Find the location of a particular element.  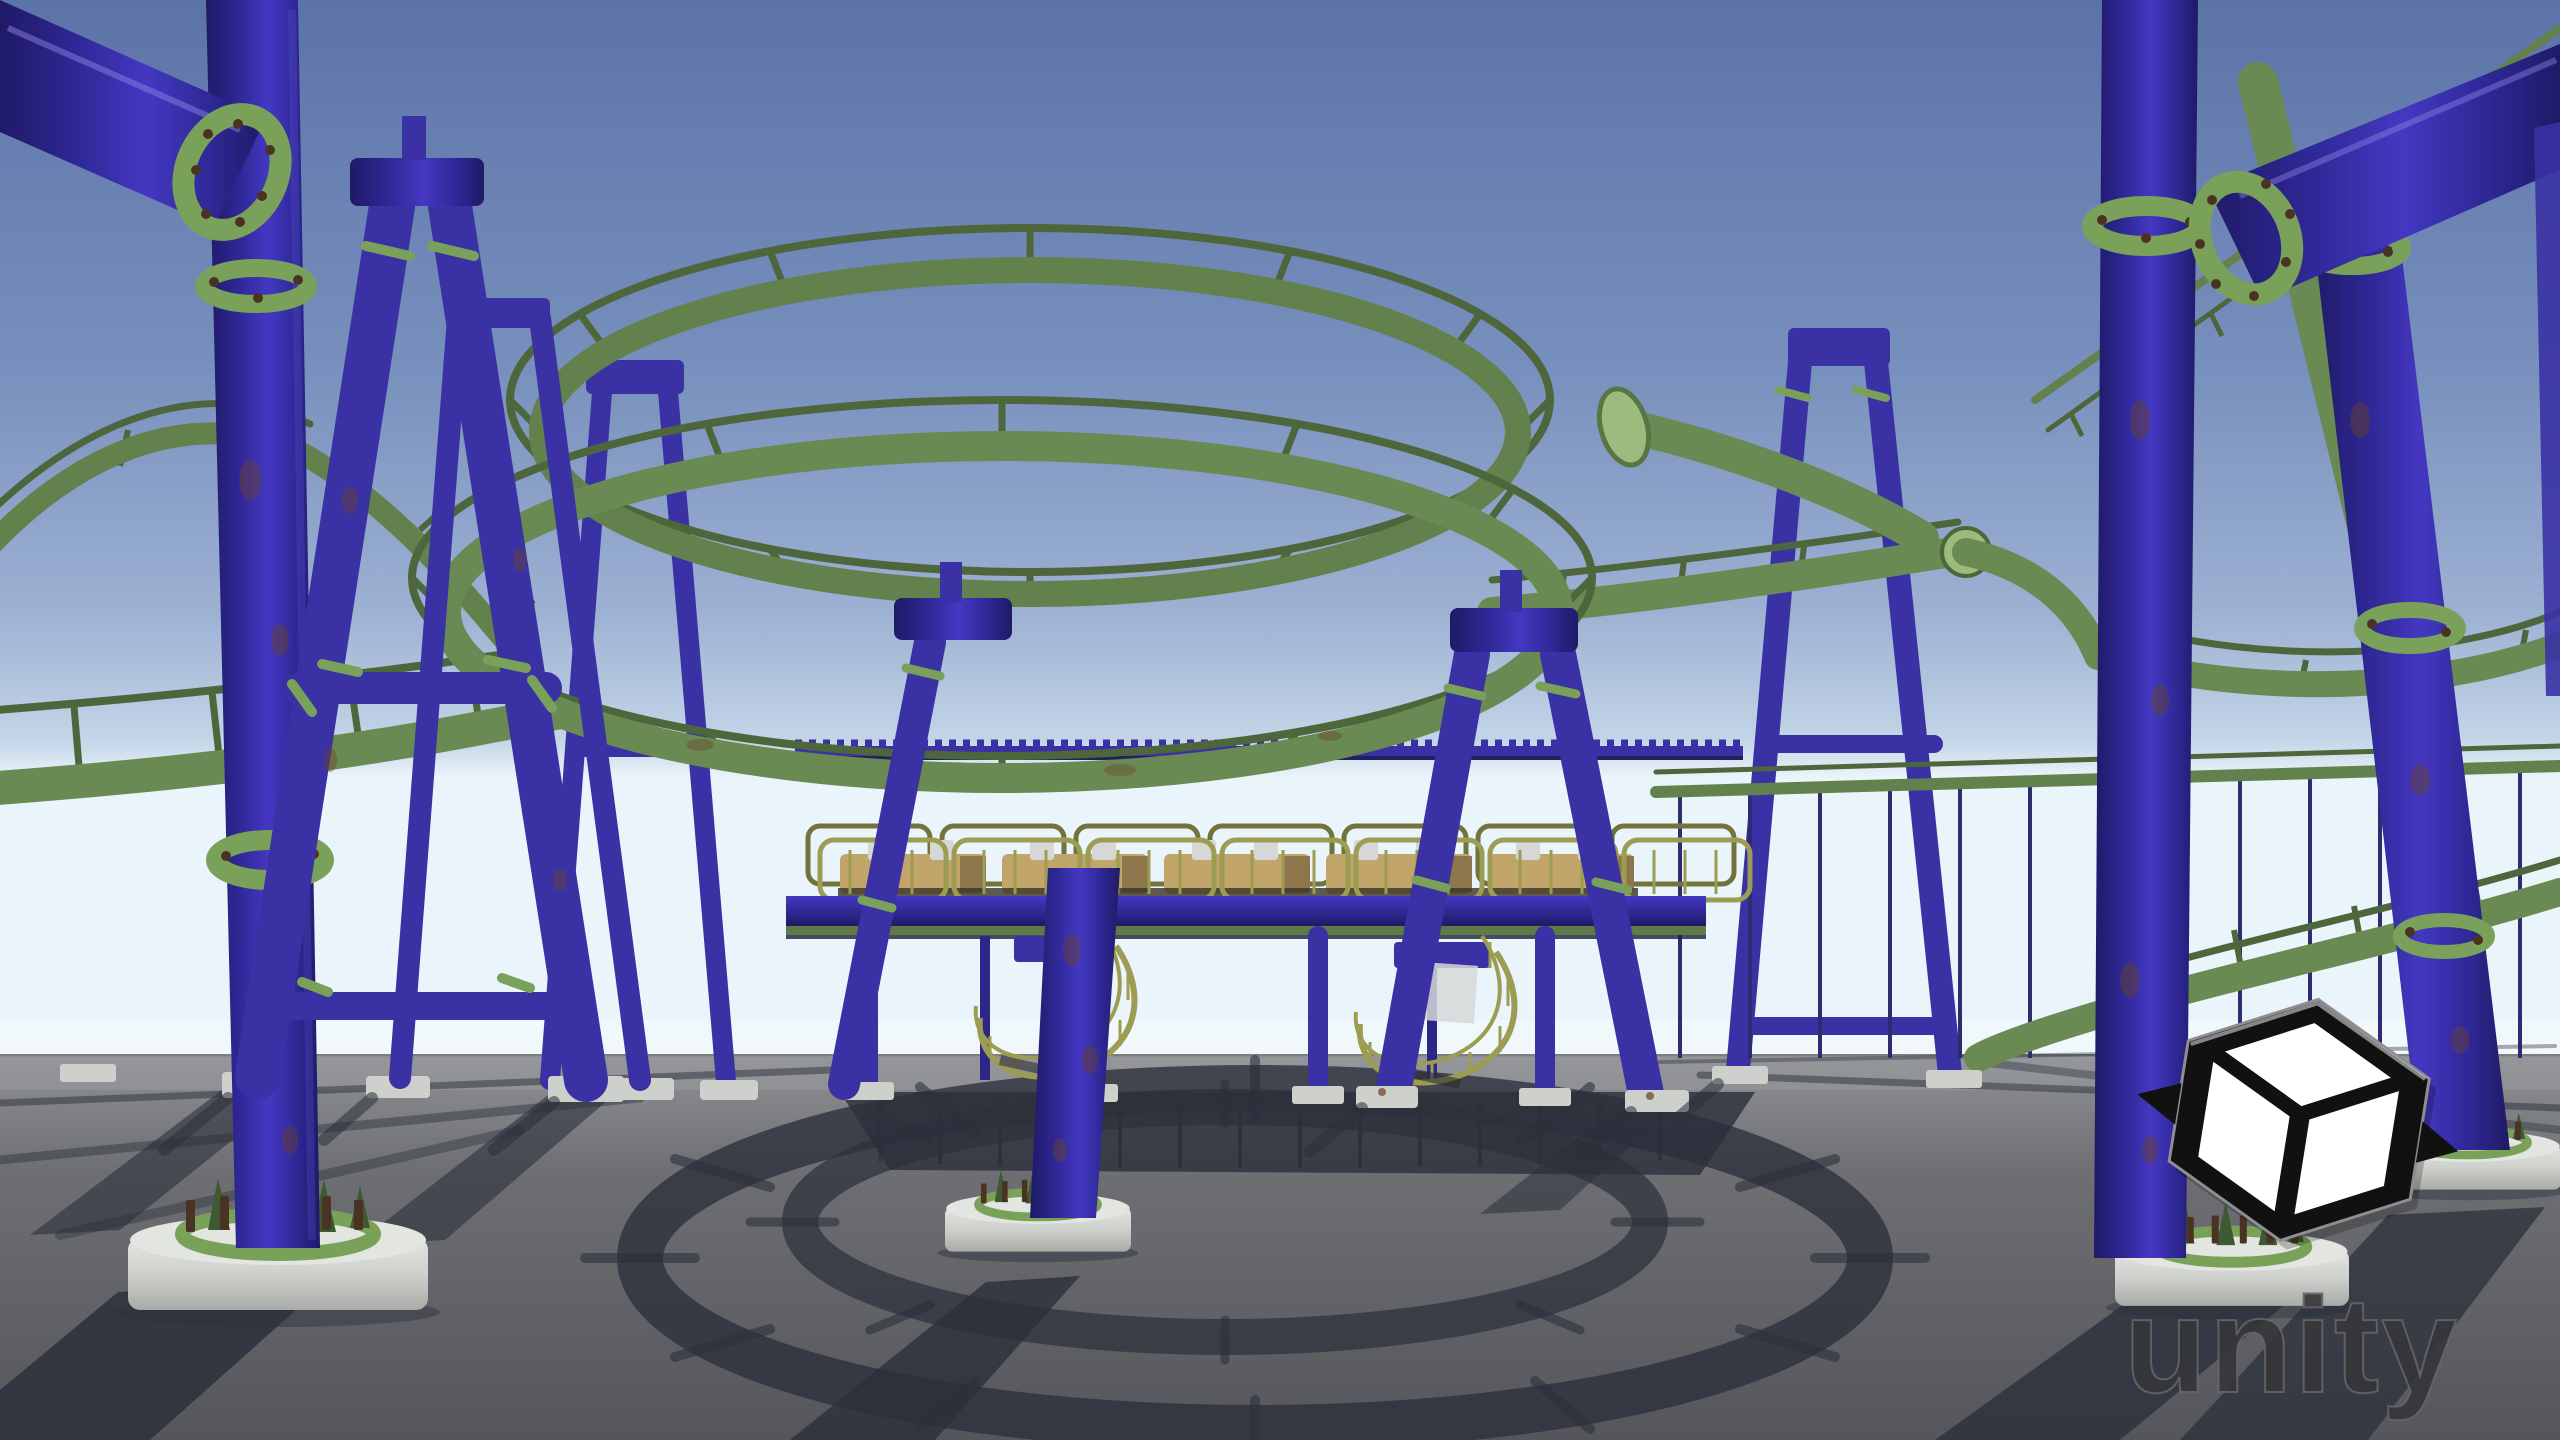

station-deck is located at coordinates (1246, 917).